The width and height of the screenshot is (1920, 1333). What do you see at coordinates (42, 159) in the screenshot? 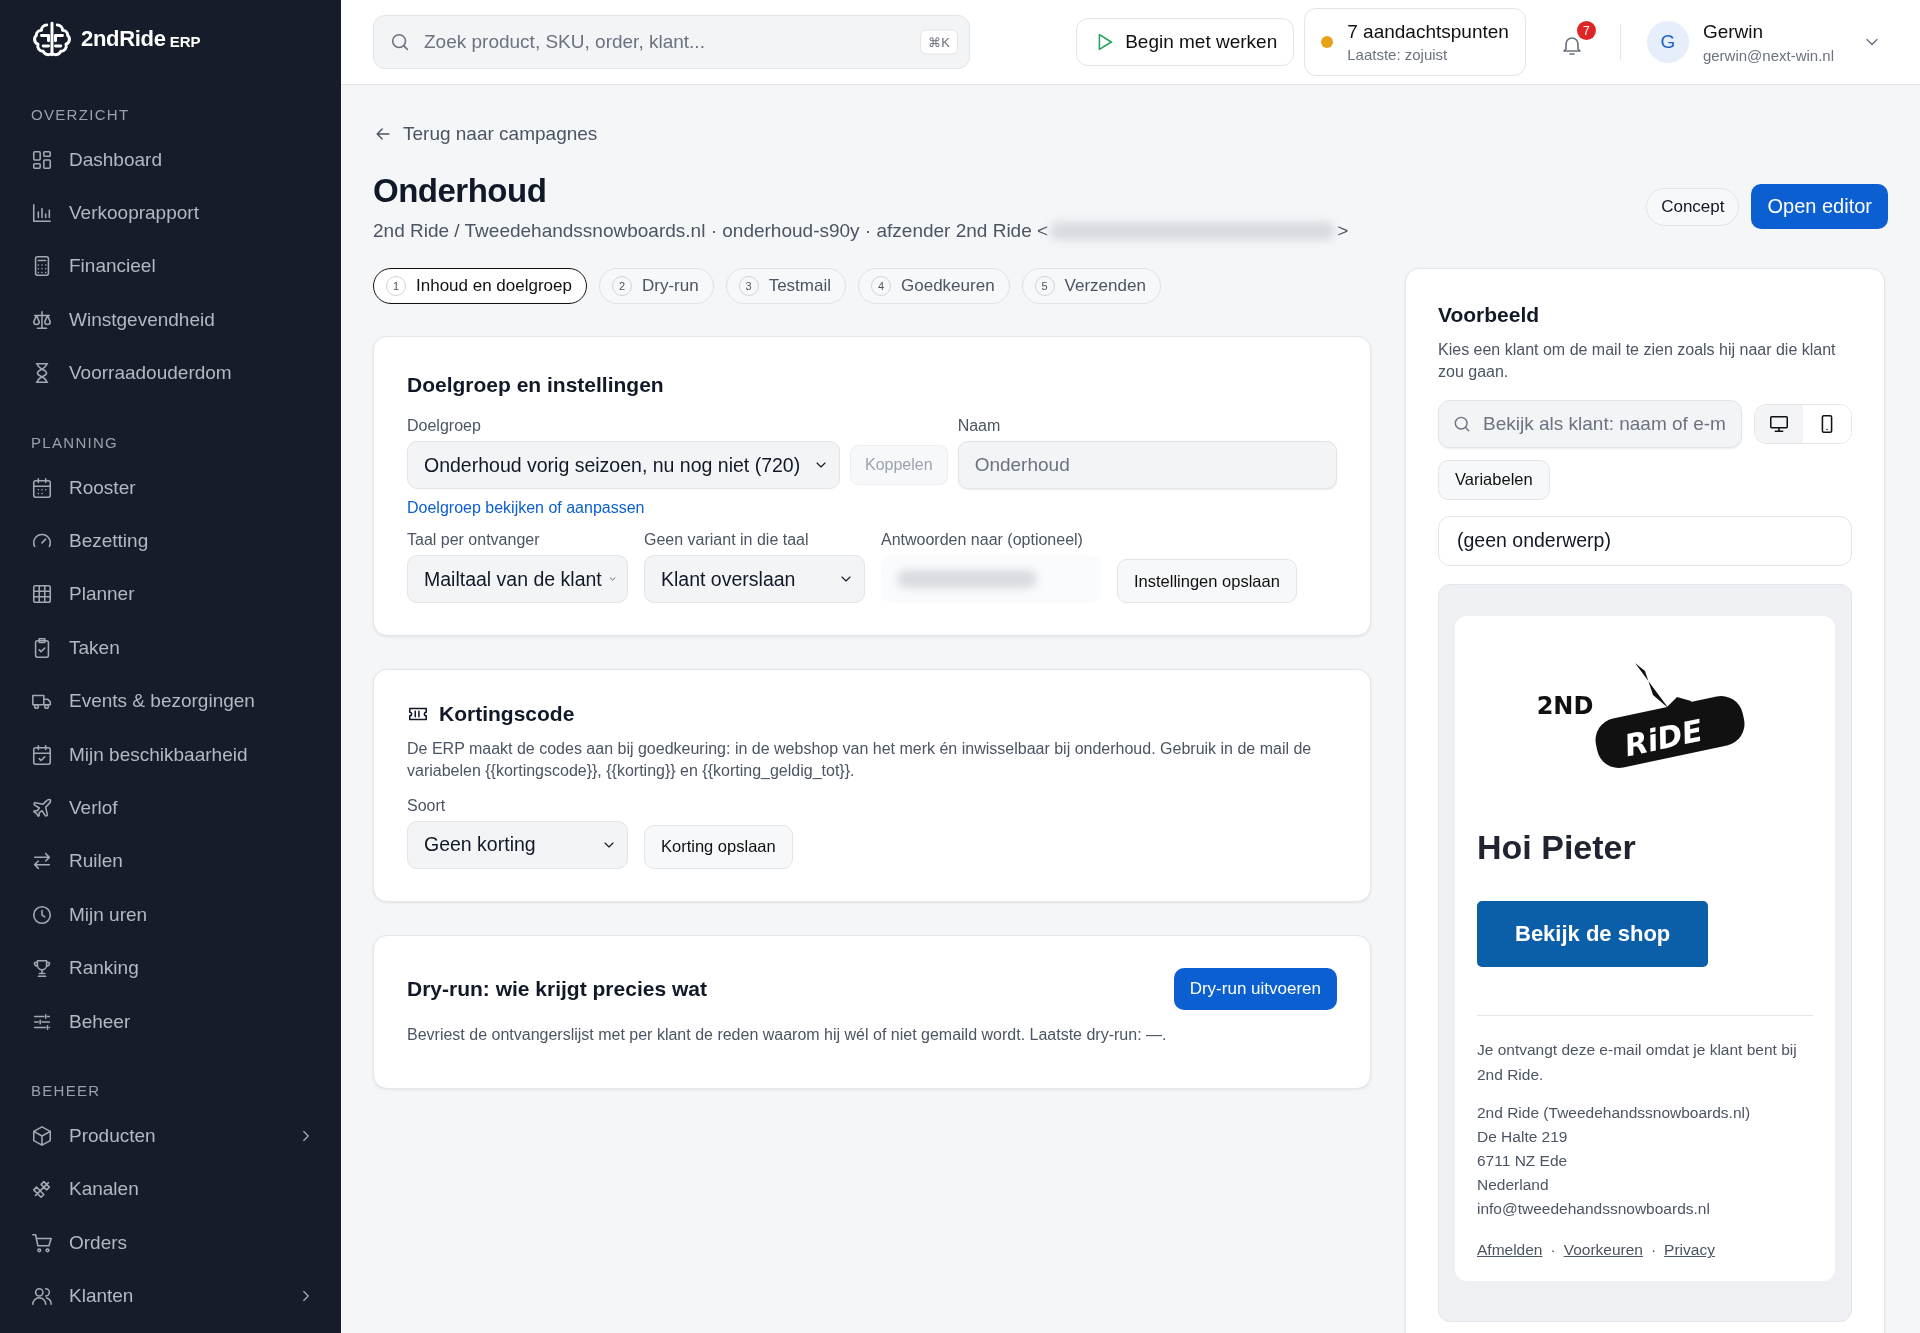
I see `grid-icon` at bounding box center [42, 159].